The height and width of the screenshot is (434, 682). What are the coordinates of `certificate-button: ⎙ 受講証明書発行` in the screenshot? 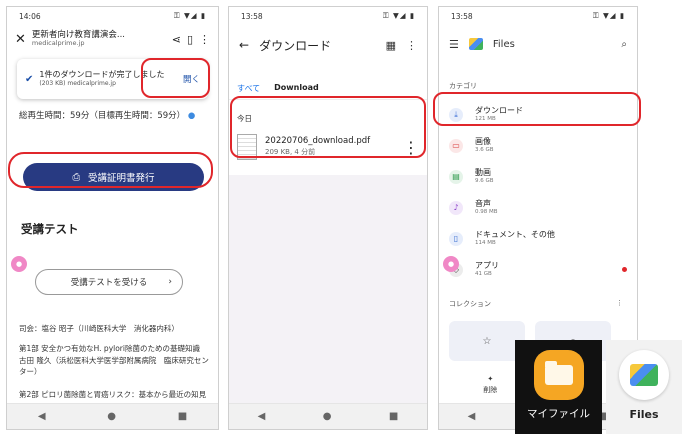 It's located at (113, 177).